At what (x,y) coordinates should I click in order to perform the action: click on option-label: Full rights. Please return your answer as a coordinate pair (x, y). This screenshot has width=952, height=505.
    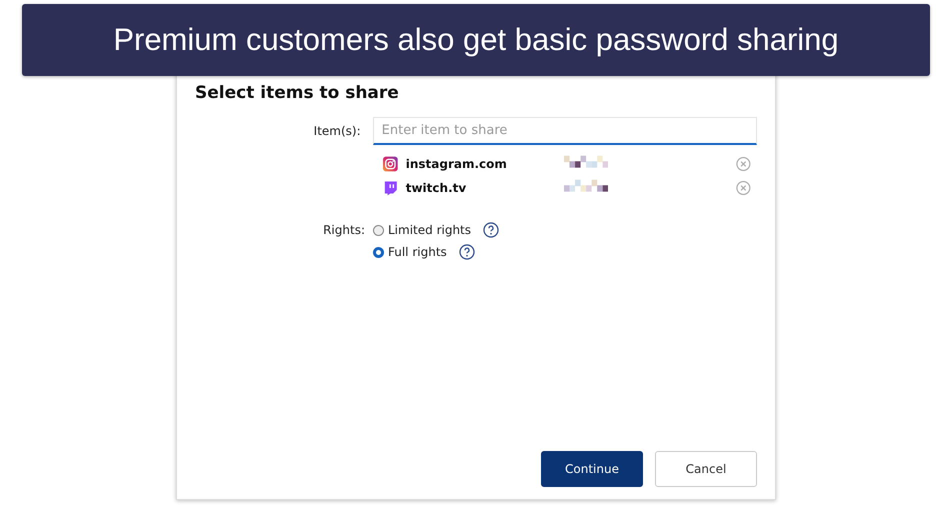
    Looking at the image, I should click on (417, 252).